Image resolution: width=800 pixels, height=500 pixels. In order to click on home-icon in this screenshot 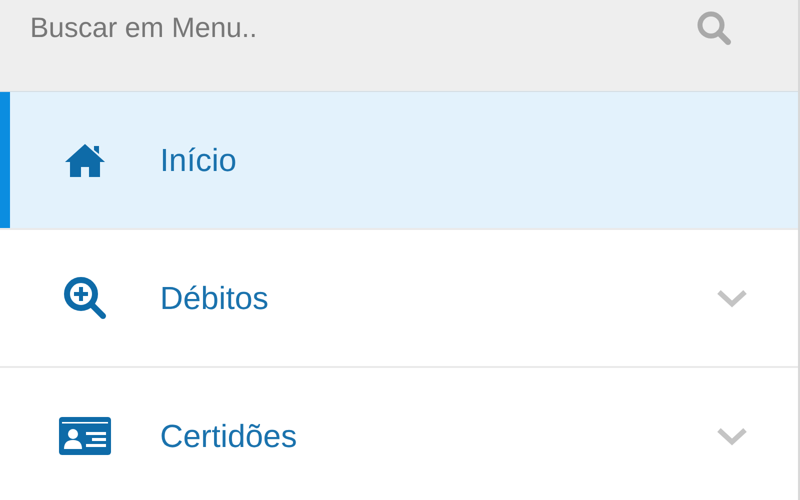, I will do `click(85, 160)`.